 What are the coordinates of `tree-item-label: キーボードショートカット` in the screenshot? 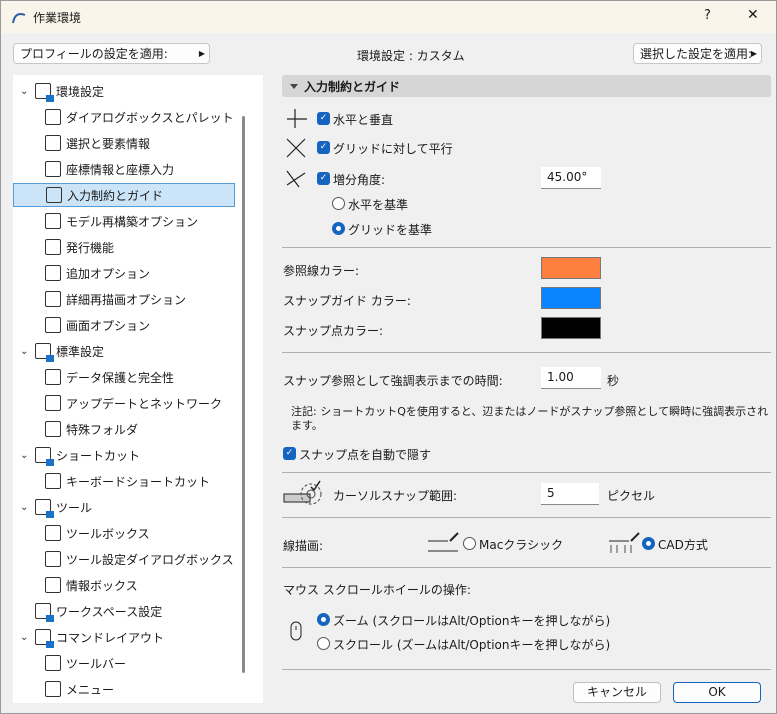 It's located at (138, 481).